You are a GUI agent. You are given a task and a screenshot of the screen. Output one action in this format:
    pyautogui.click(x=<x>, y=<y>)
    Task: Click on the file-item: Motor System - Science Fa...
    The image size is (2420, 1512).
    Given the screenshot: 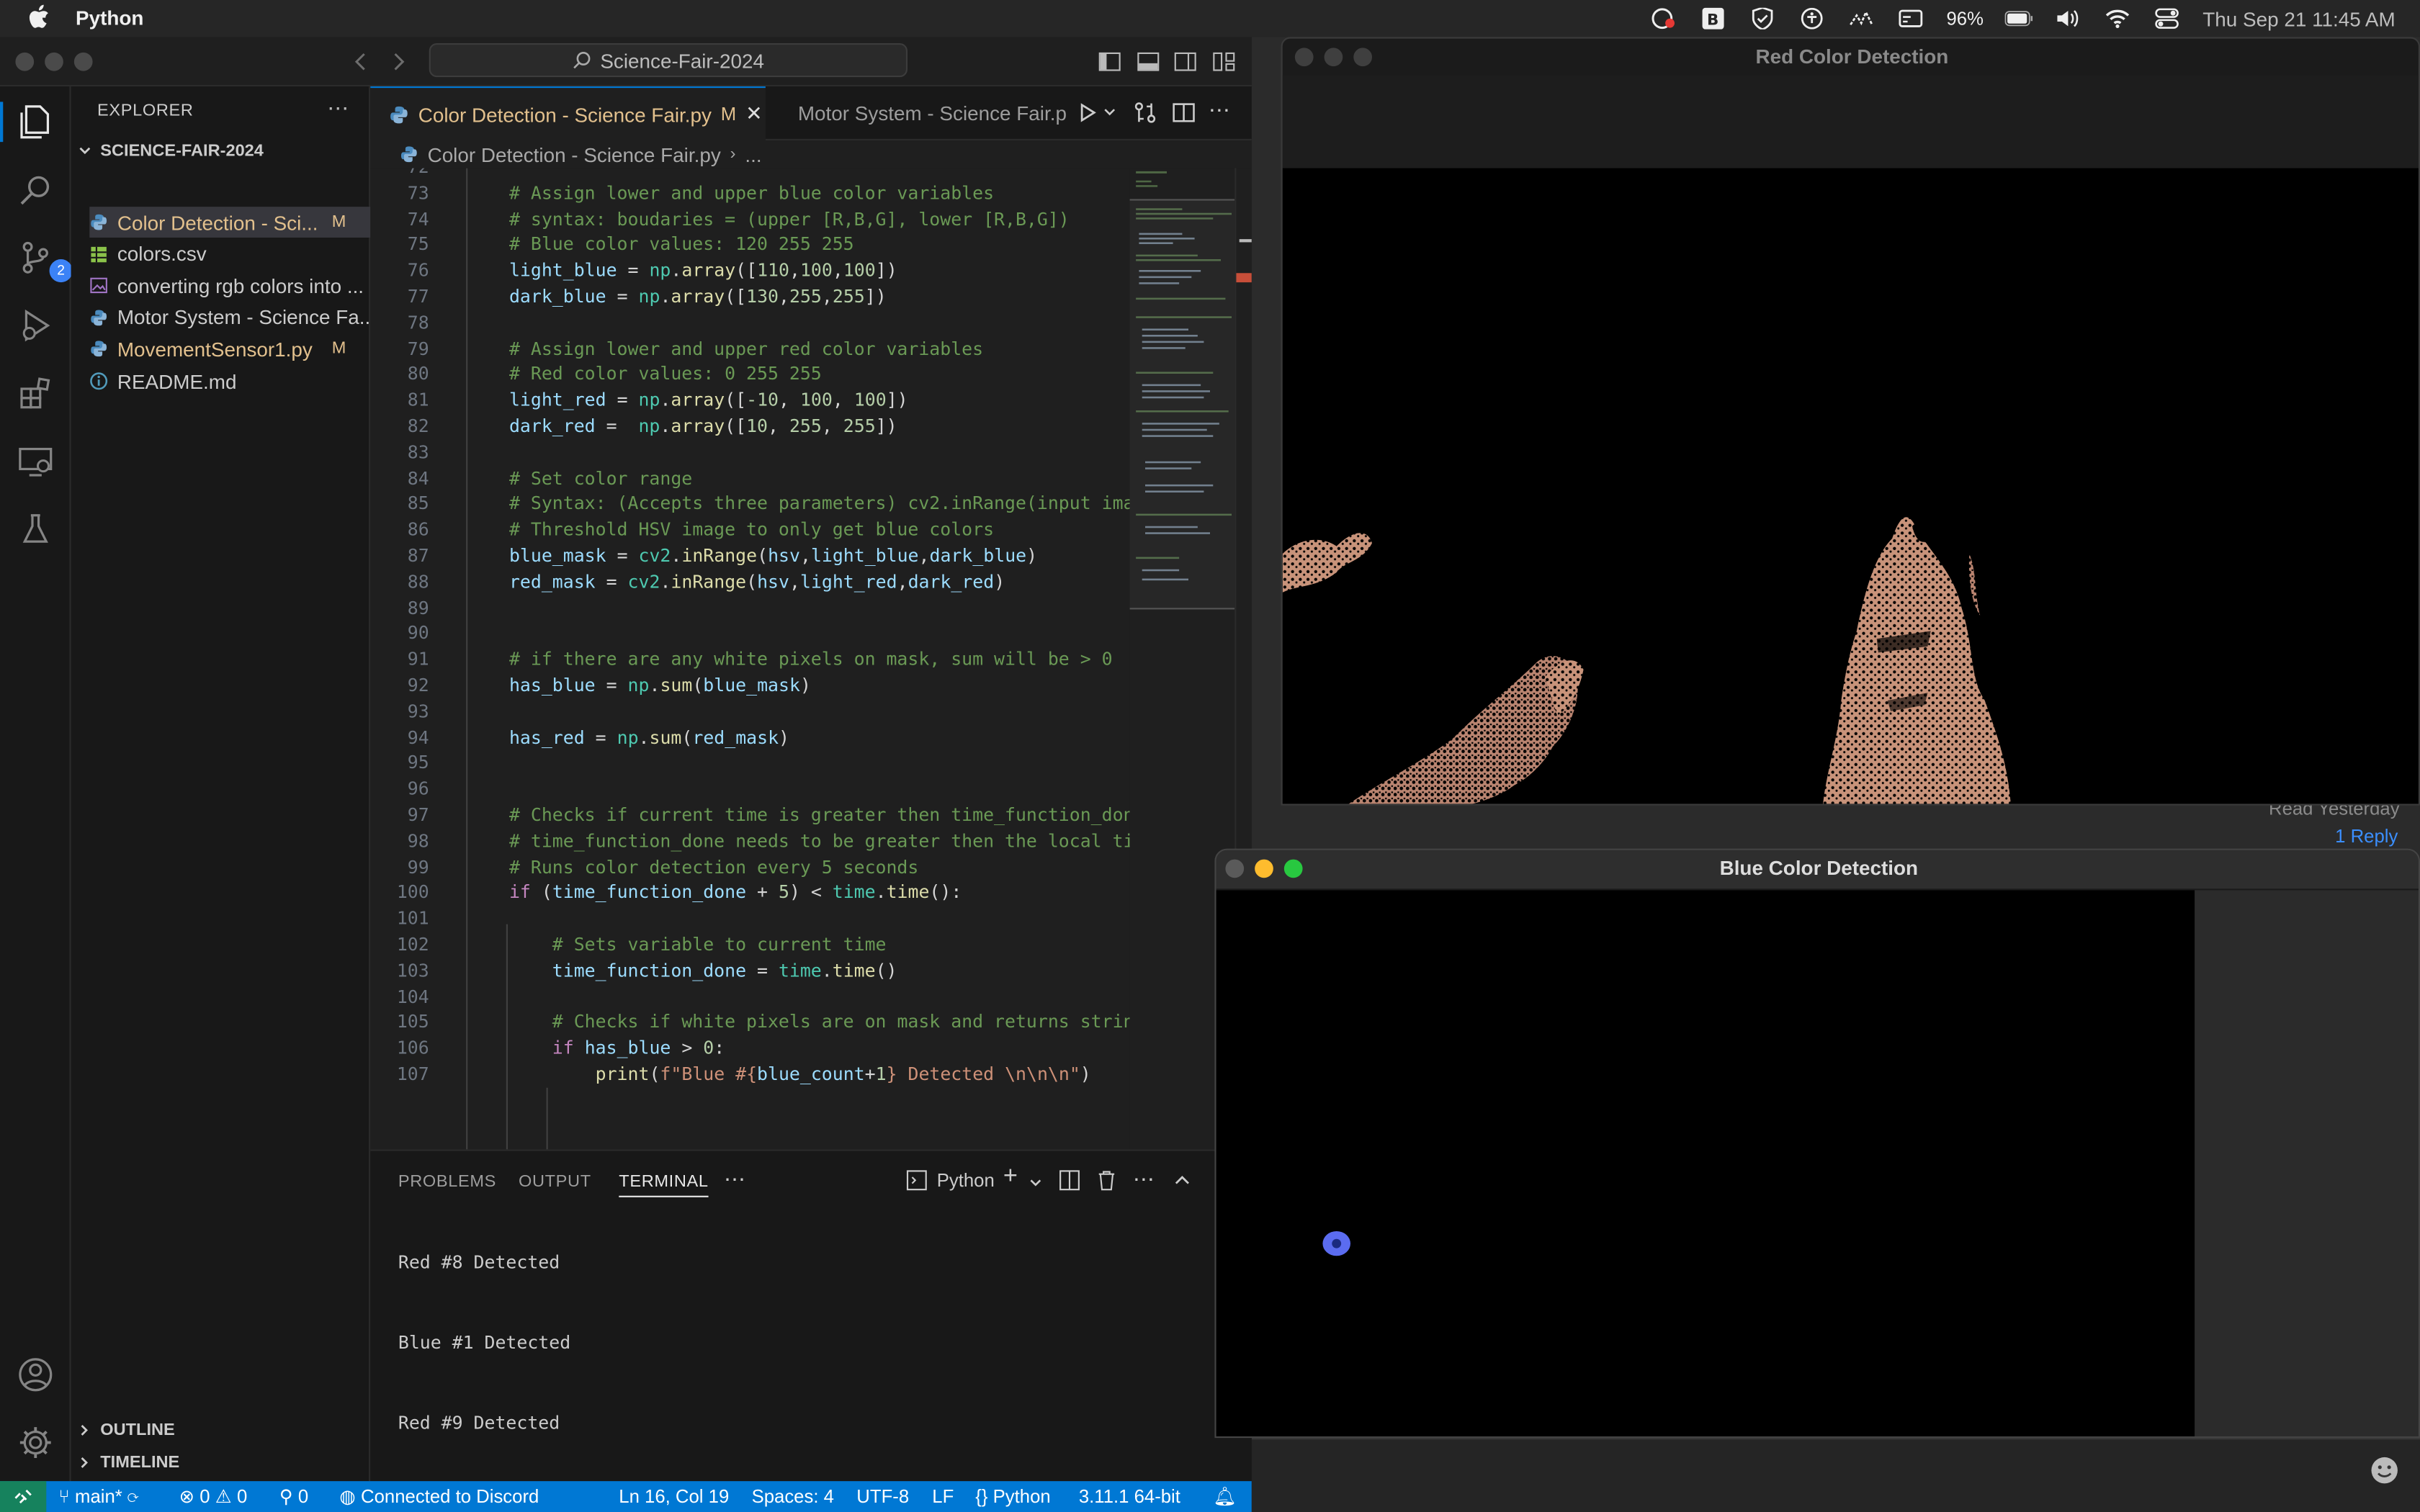 What is the action you would take?
    pyautogui.click(x=230, y=317)
    